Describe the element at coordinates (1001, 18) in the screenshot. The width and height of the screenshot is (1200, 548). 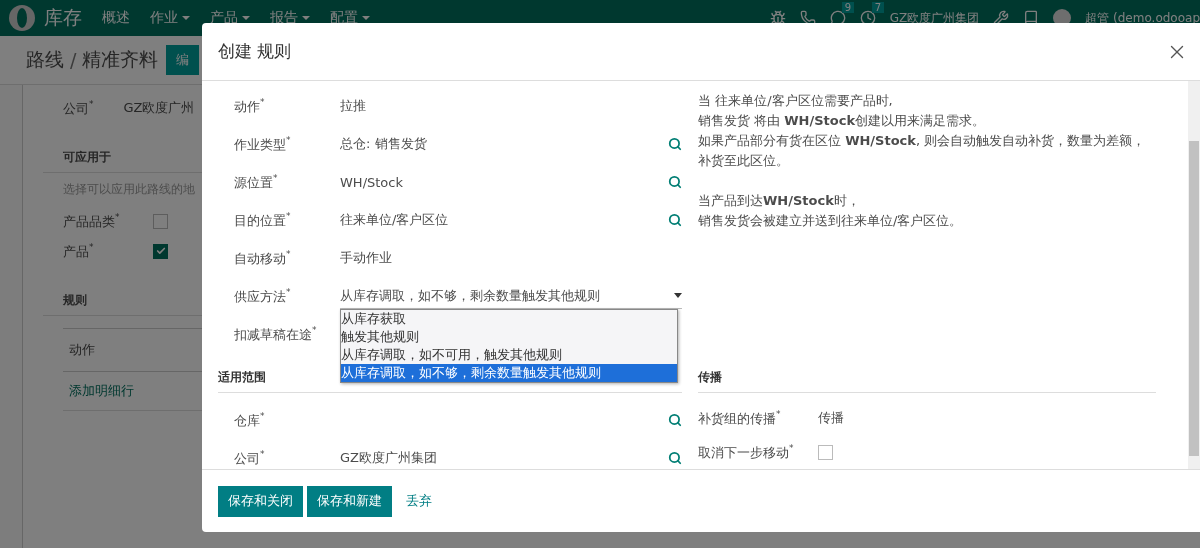
I see `wrench-icon` at that location.